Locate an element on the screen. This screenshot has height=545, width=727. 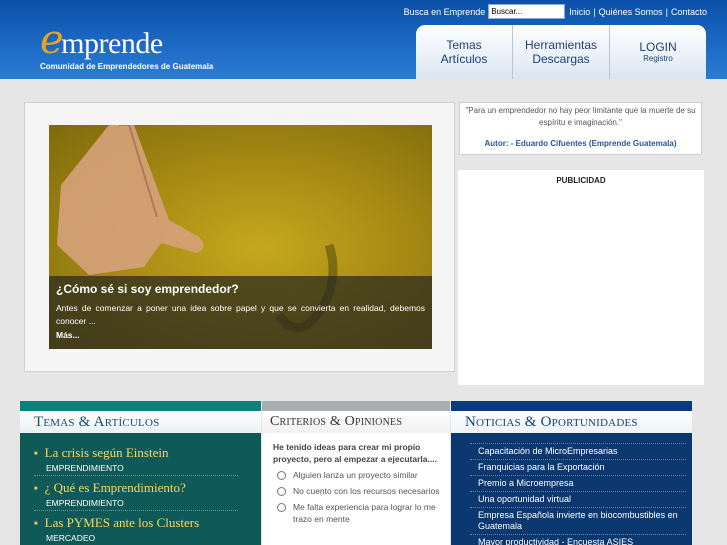
list-item: Las PYMES ante los Clusters Mercadeo is located at coordinates (136, 528).